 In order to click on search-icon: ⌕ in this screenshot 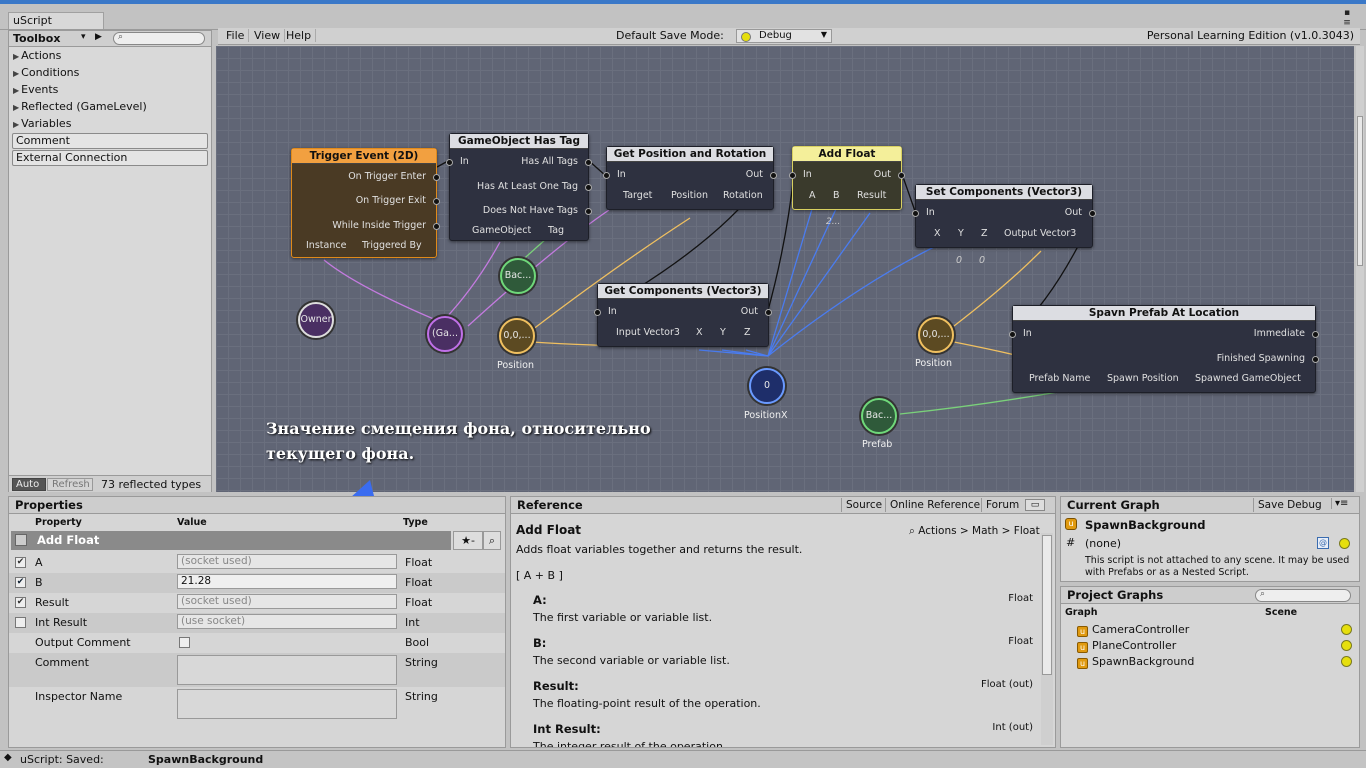, I will do `click(492, 540)`.